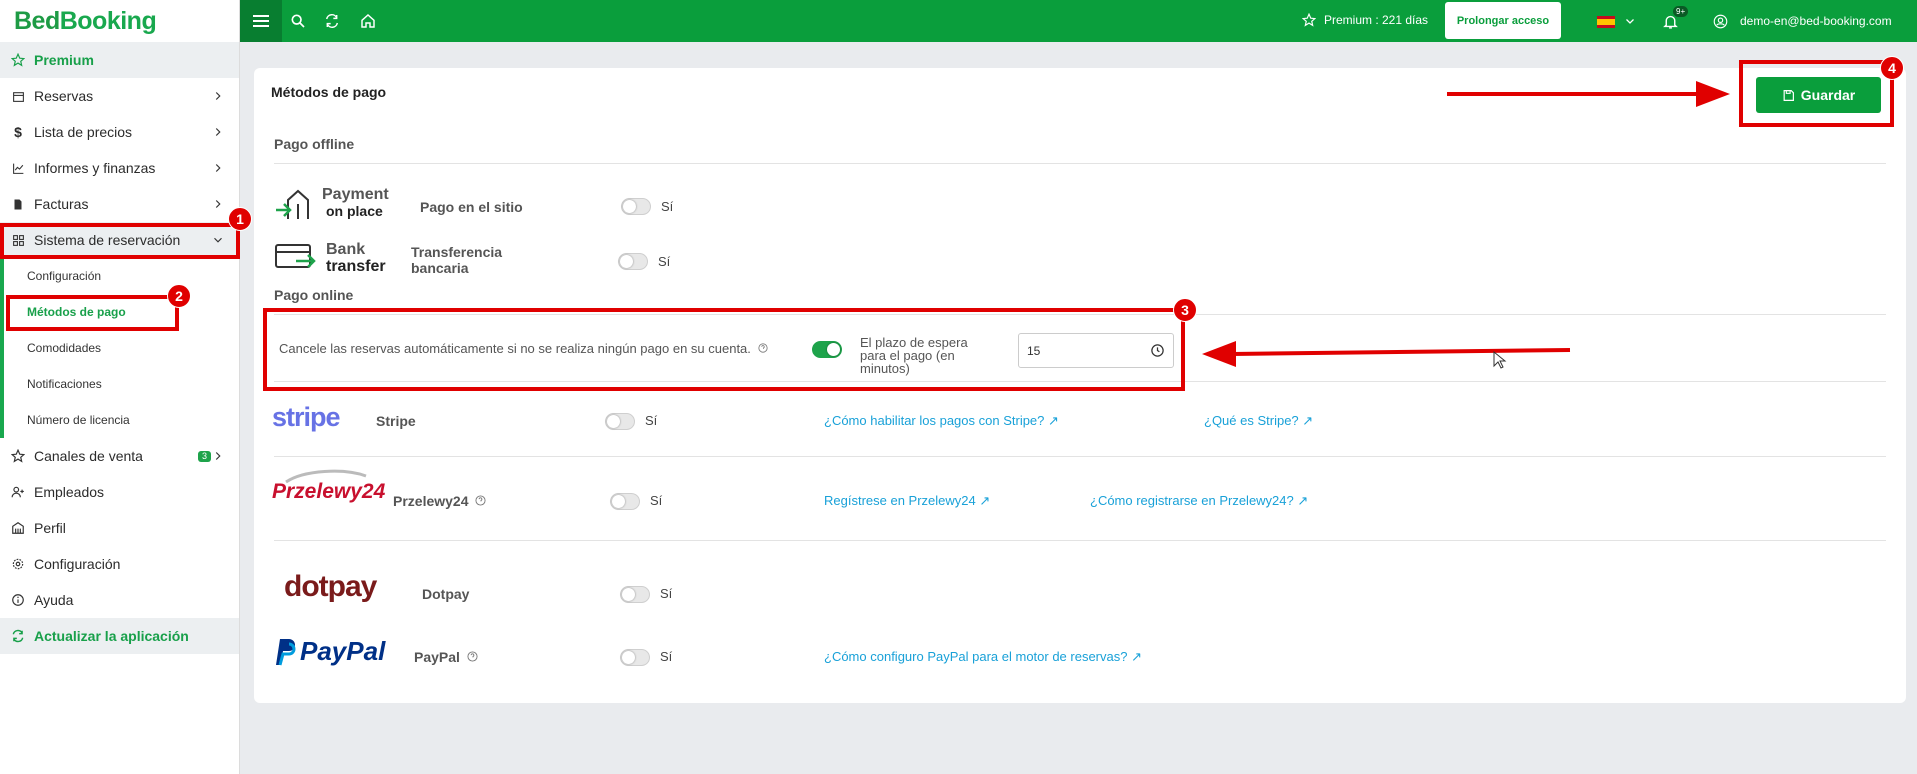 The height and width of the screenshot is (774, 1917). Describe the element at coordinates (329, 92) in the screenshot. I see `page-title: Métodos de pago` at that location.